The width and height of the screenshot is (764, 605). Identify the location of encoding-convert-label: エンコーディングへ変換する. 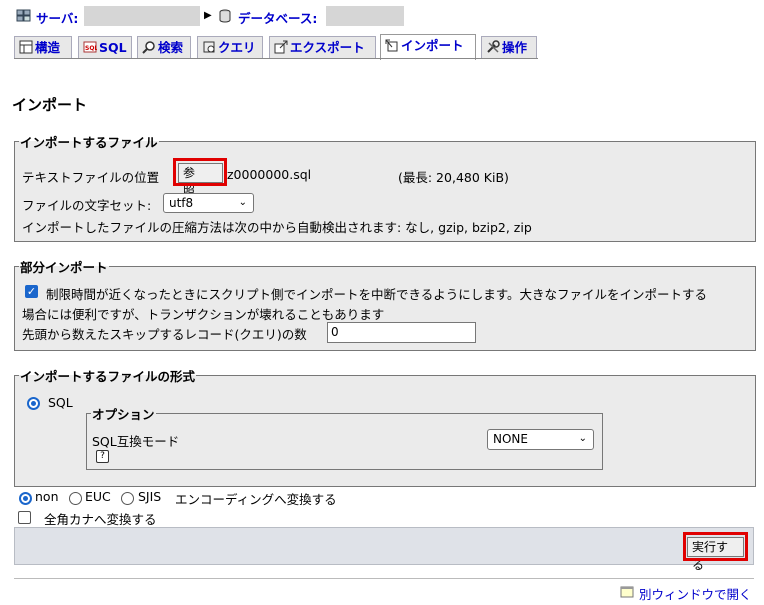
(256, 499).